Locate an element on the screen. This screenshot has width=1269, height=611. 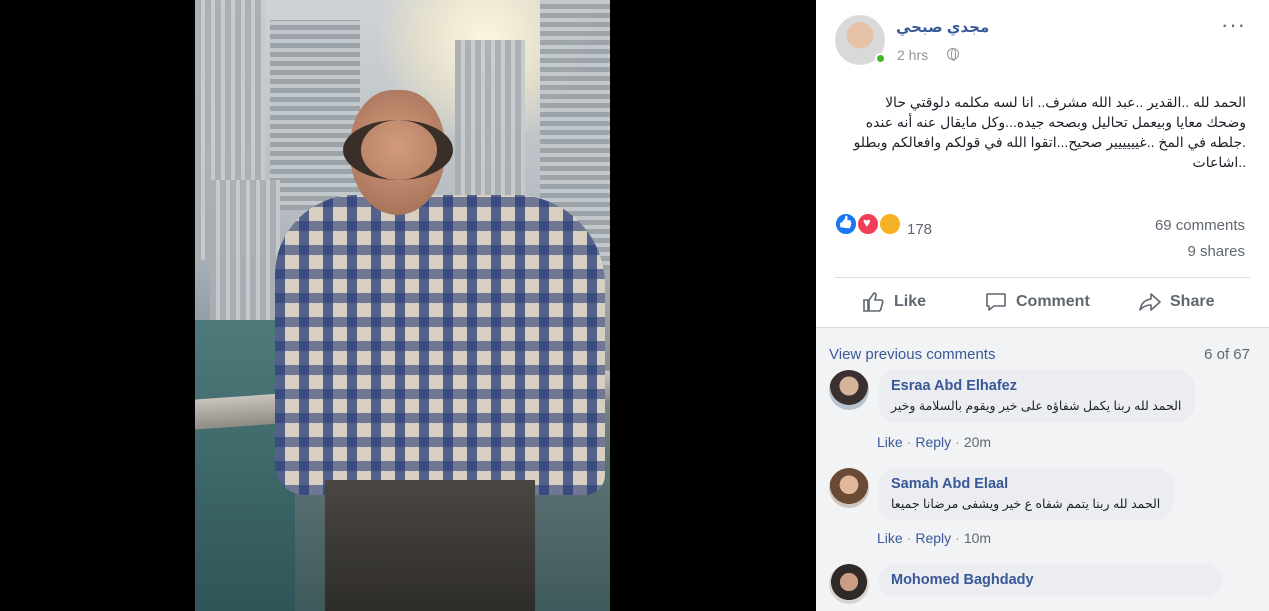
thumbs-up-icon is located at coordinates (873, 302).